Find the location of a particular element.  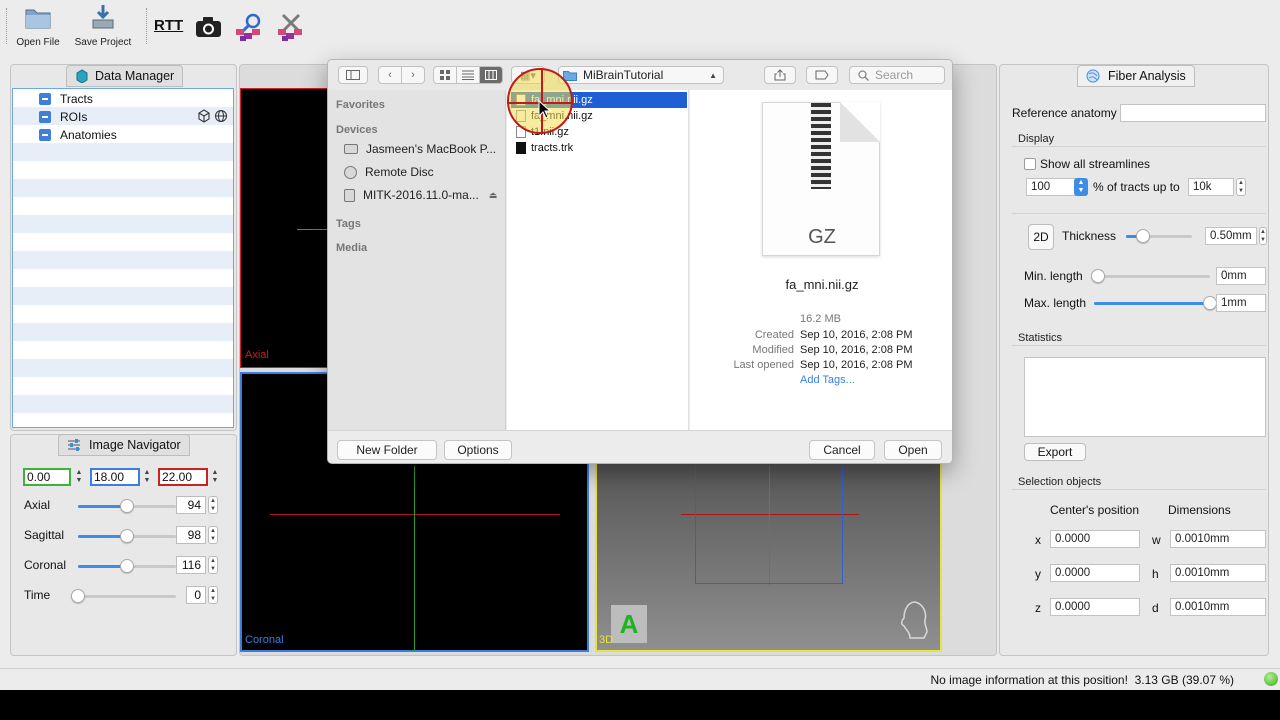

preview-filename: fa_mni.nii.gz is located at coordinates (822, 284).